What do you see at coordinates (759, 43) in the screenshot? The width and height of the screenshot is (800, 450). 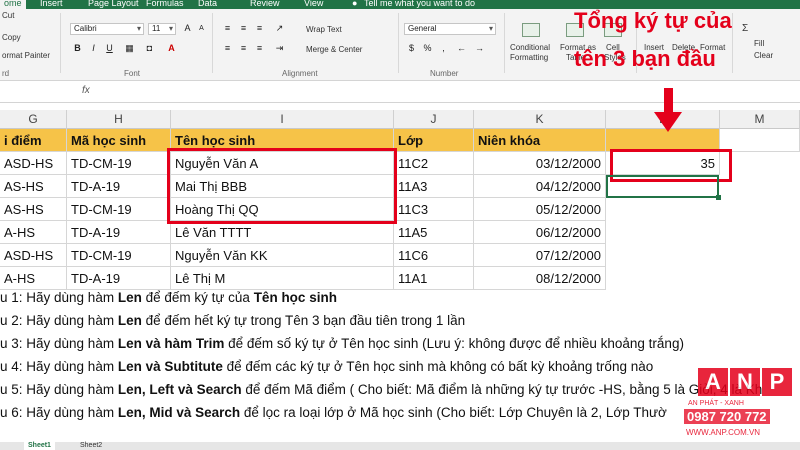 I see `fill-button: Fill` at bounding box center [759, 43].